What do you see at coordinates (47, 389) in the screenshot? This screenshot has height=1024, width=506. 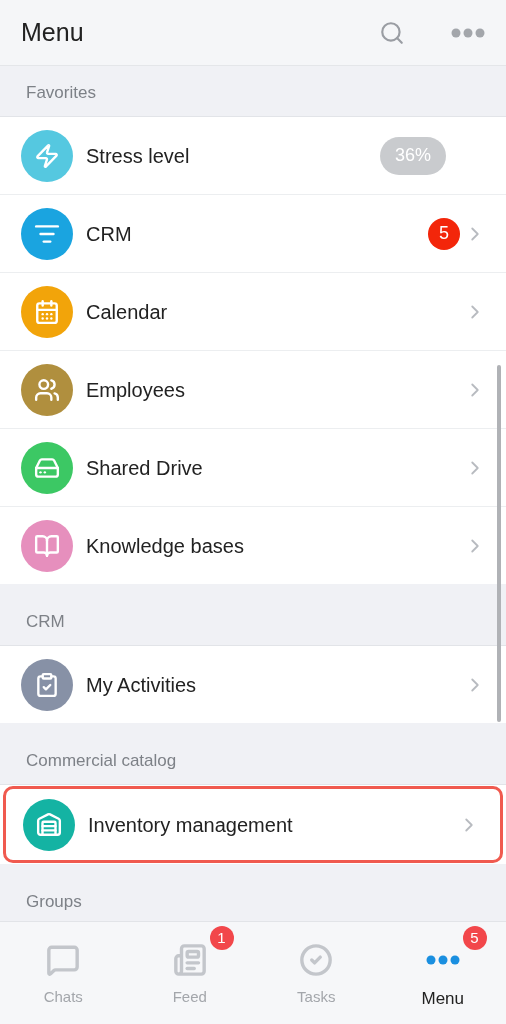 I see `people-icon` at bounding box center [47, 389].